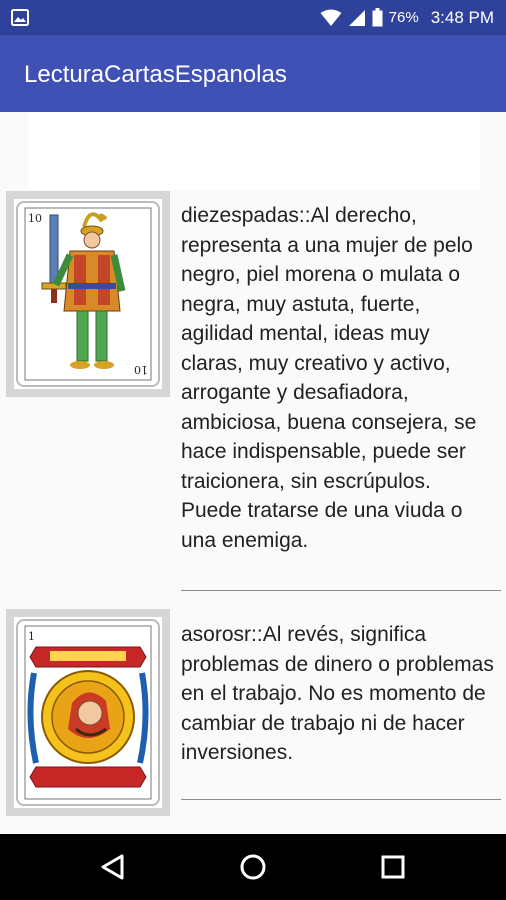 This screenshot has height=900, width=506. Describe the element at coordinates (141, 369) in the screenshot. I see `card-number-bottom: 10` at that location.